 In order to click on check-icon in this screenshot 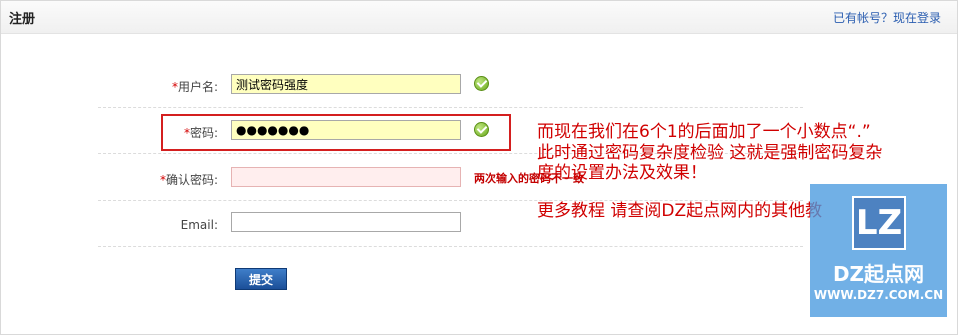, I will do `click(481, 83)`.